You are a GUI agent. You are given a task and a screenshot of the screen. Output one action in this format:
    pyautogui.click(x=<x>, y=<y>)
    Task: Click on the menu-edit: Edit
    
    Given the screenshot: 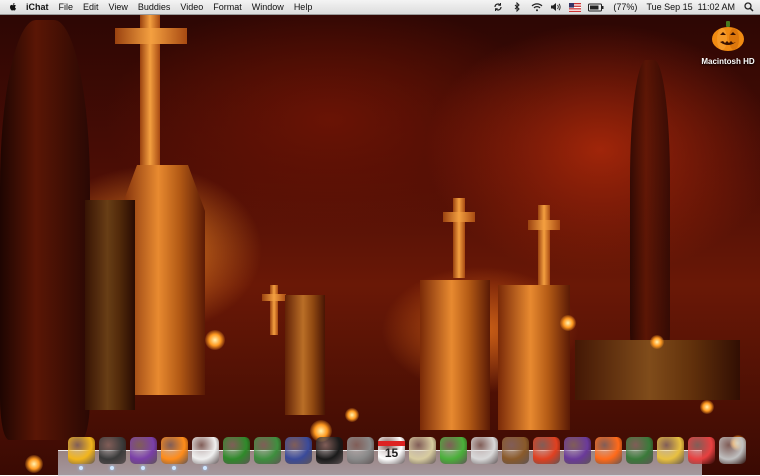 What is the action you would take?
    pyautogui.click(x=91, y=7)
    